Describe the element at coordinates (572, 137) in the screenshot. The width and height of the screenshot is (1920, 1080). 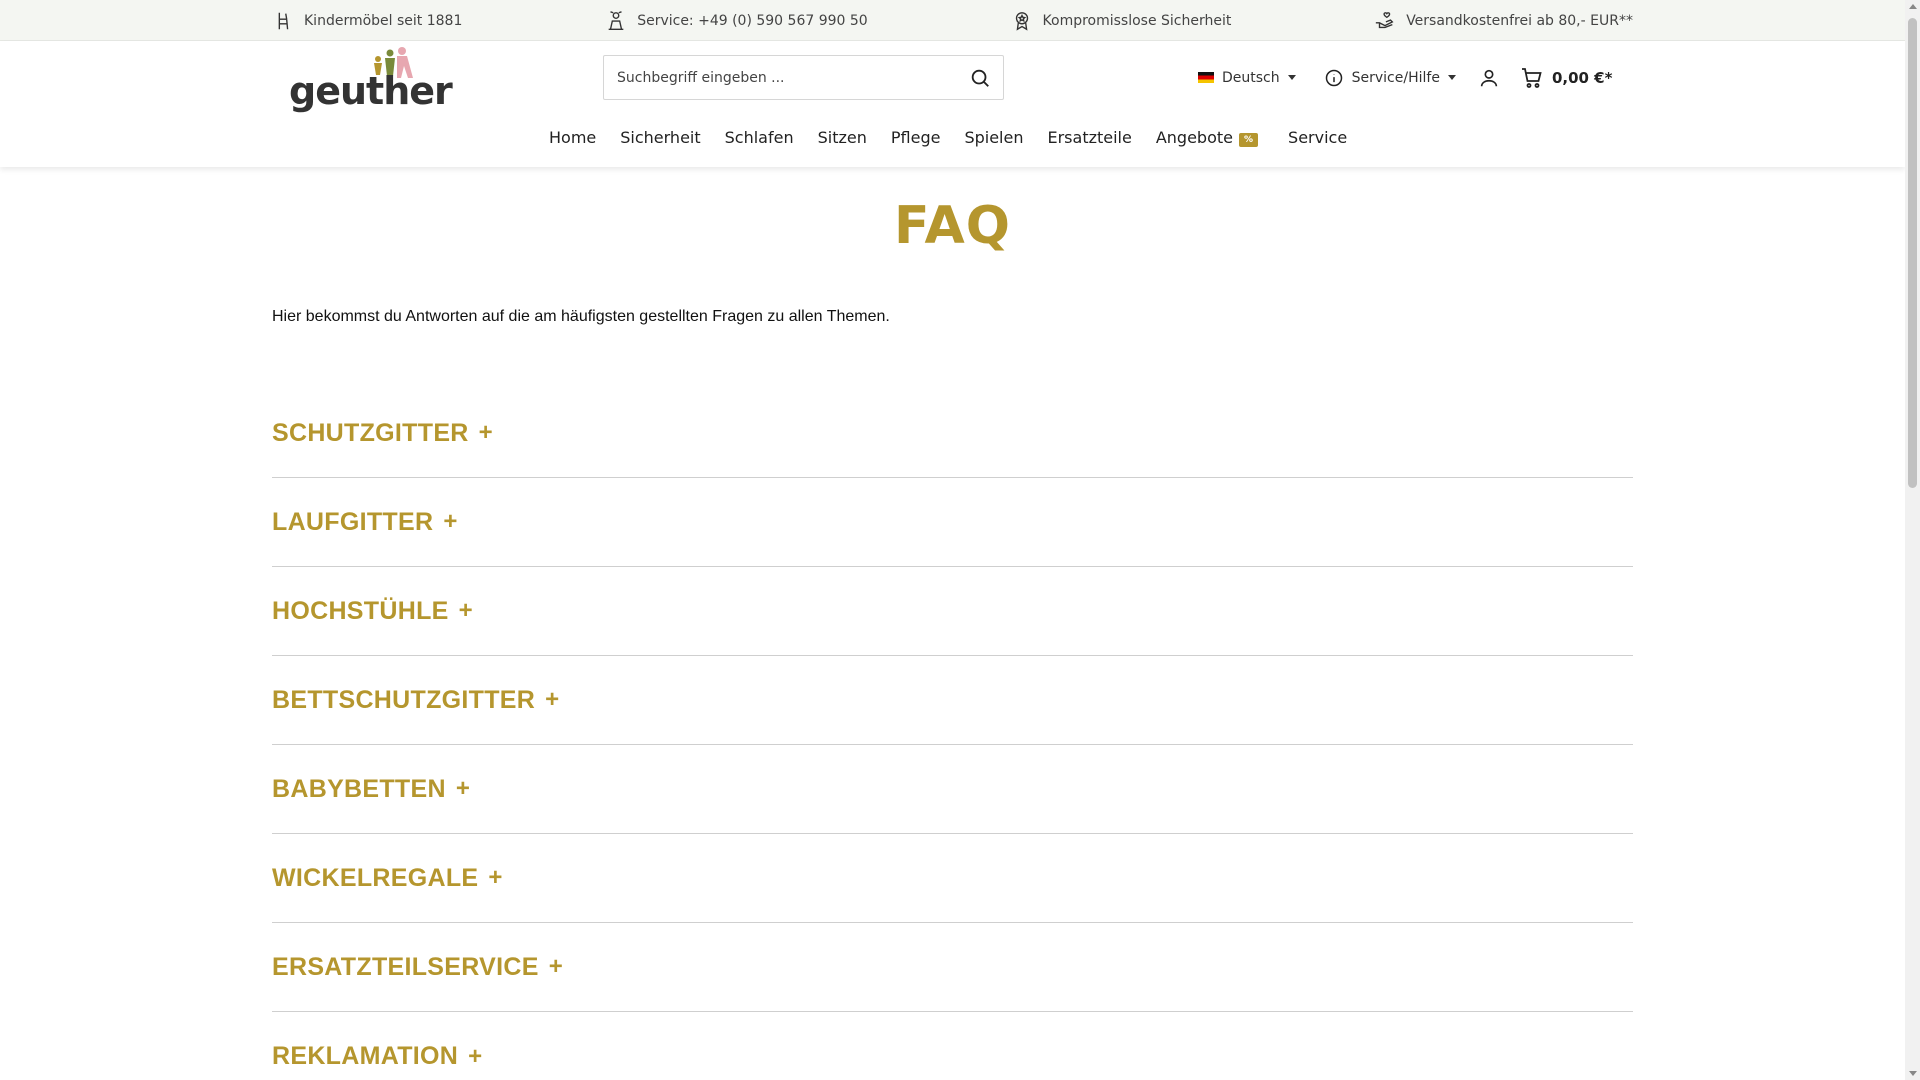
I see `nav-item-home: Home` at that location.